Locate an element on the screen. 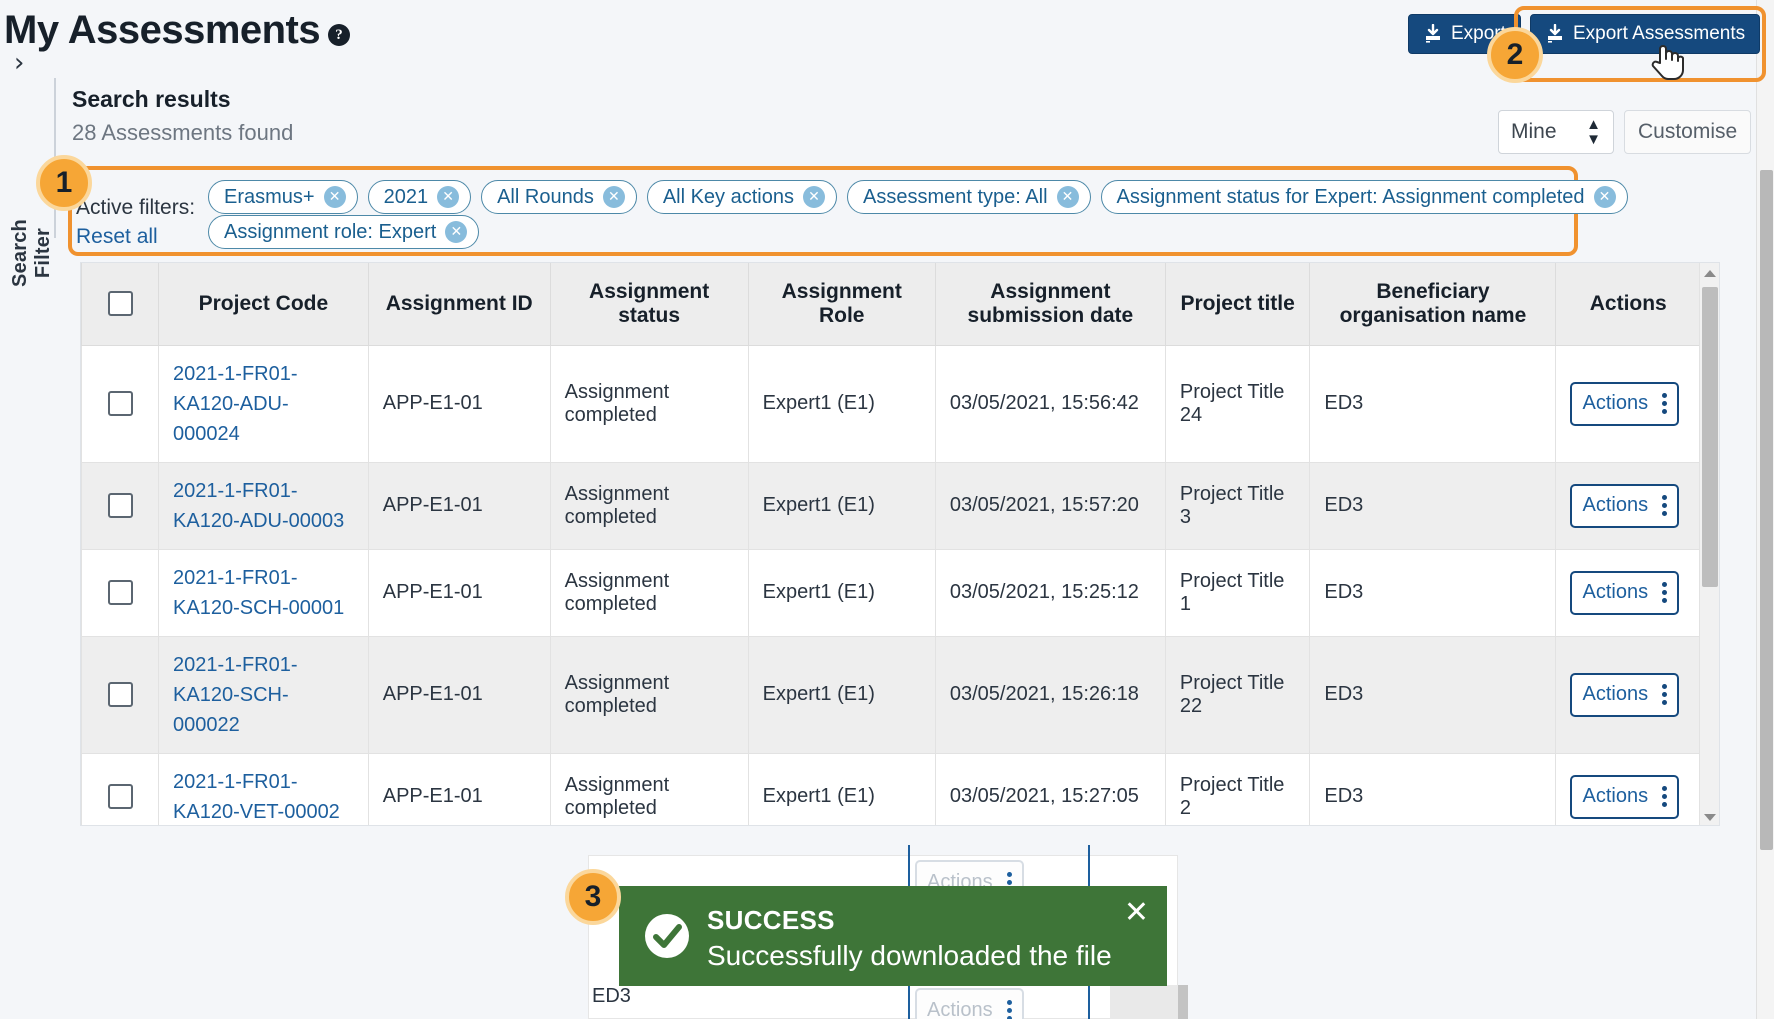 The image size is (1774, 1019). filter-chip: Assignment status for Expert is located at coordinates (1364, 197).